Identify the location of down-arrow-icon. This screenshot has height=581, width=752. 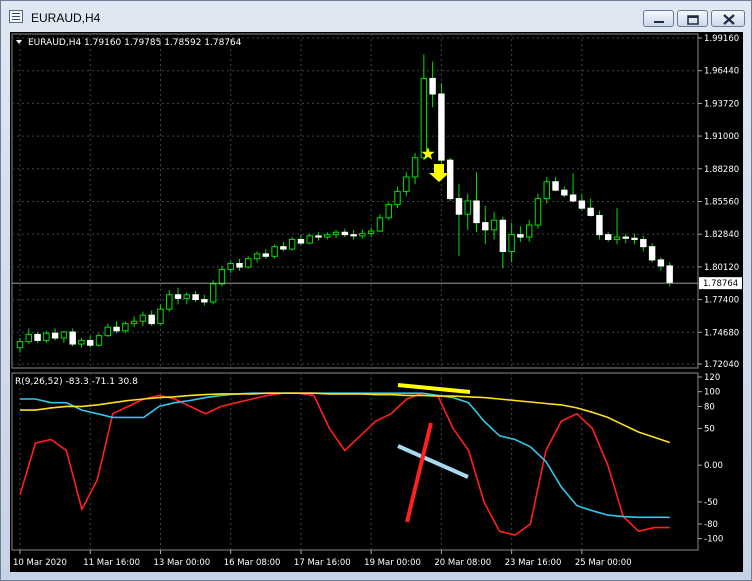
(439, 173).